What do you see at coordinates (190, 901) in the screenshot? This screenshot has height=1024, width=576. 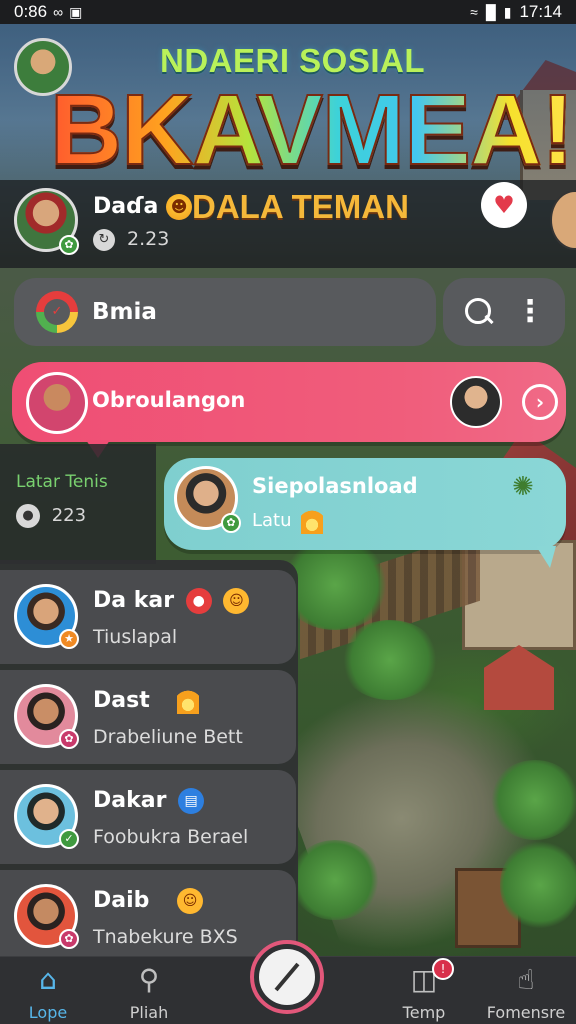 I see `smirk-emoji-icon: ☺` at bounding box center [190, 901].